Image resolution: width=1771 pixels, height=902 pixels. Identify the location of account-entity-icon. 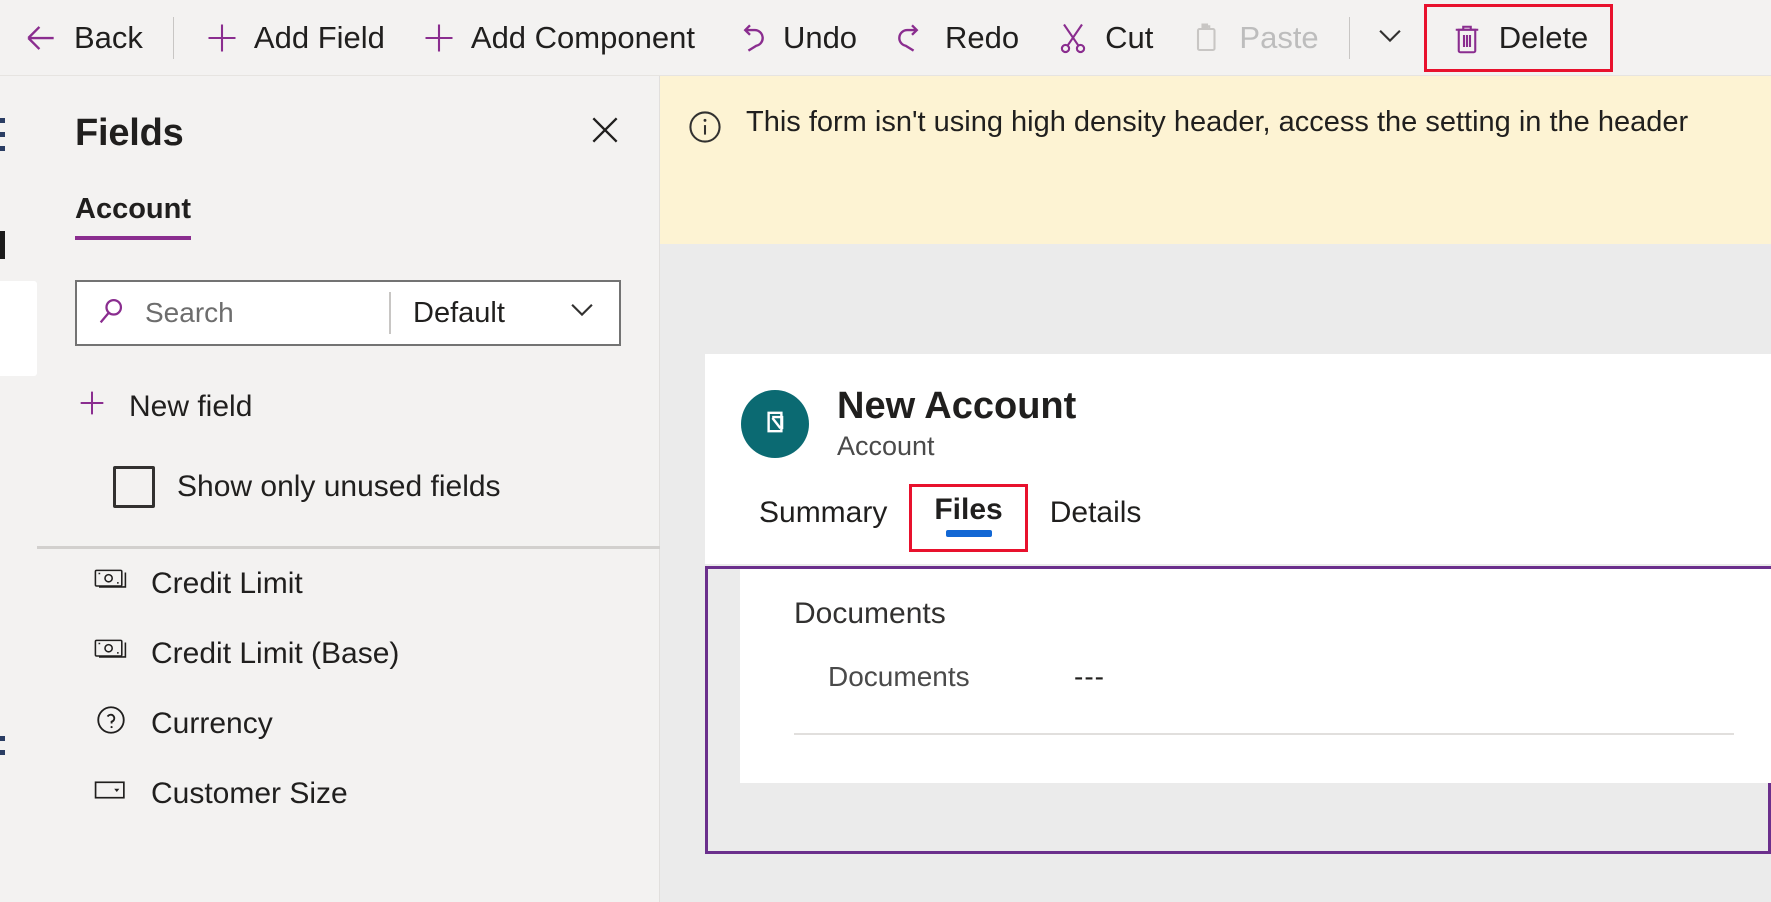
(775, 424).